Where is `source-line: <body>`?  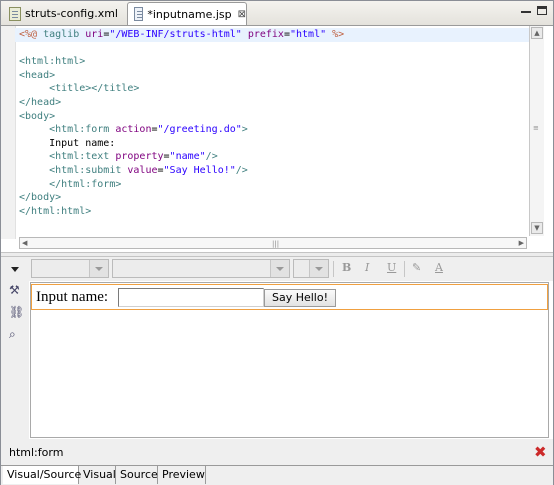 source-line: <body> is located at coordinates (274, 117).